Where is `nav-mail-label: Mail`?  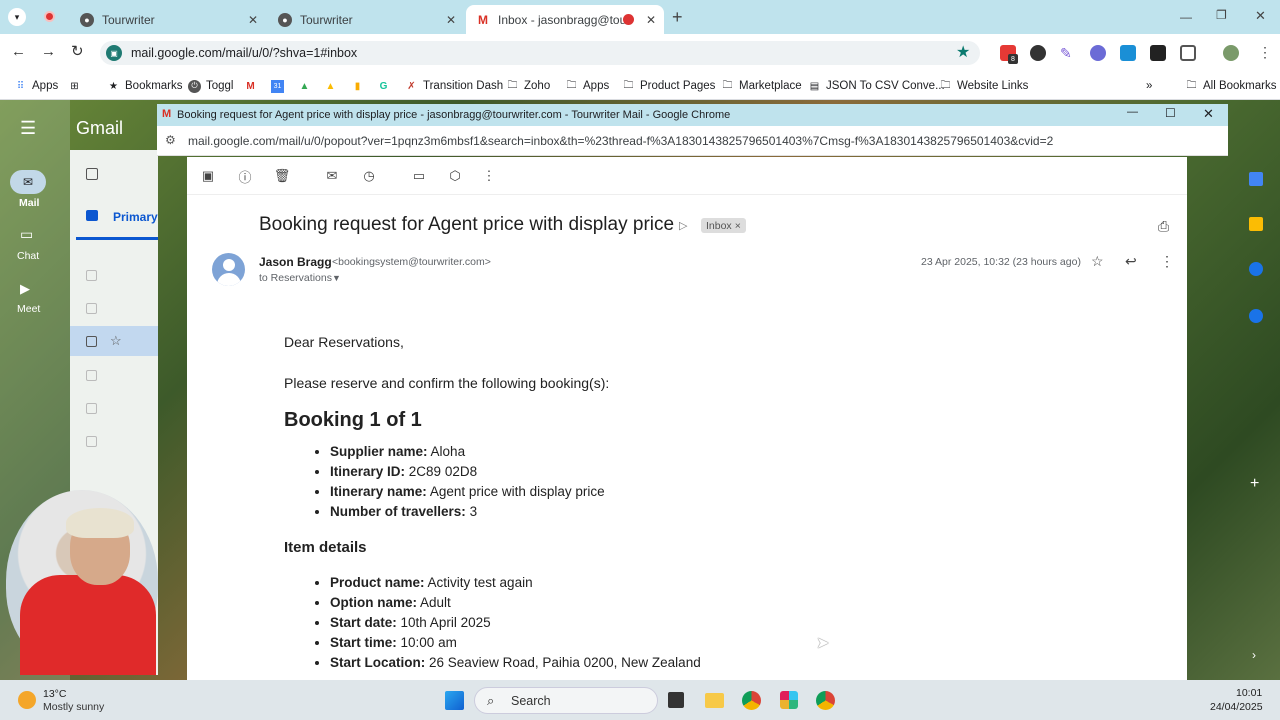 nav-mail-label: Mail is located at coordinates (29, 203).